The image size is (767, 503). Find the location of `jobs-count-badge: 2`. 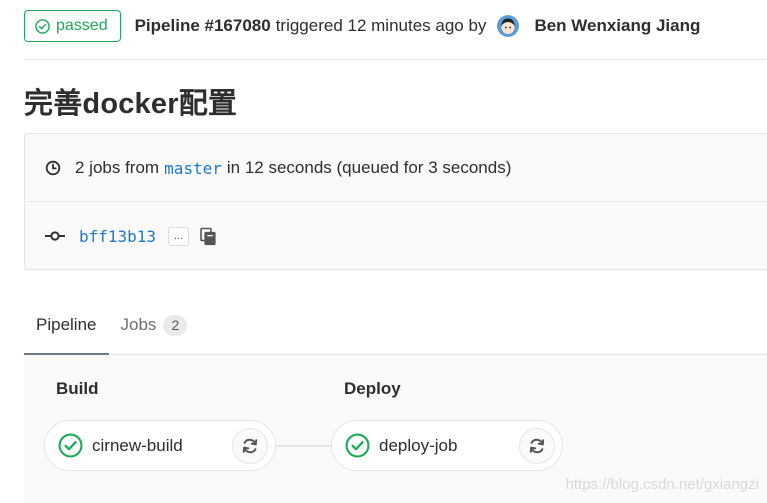

jobs-count-badge: 2 is located at coordinates (175, 325).